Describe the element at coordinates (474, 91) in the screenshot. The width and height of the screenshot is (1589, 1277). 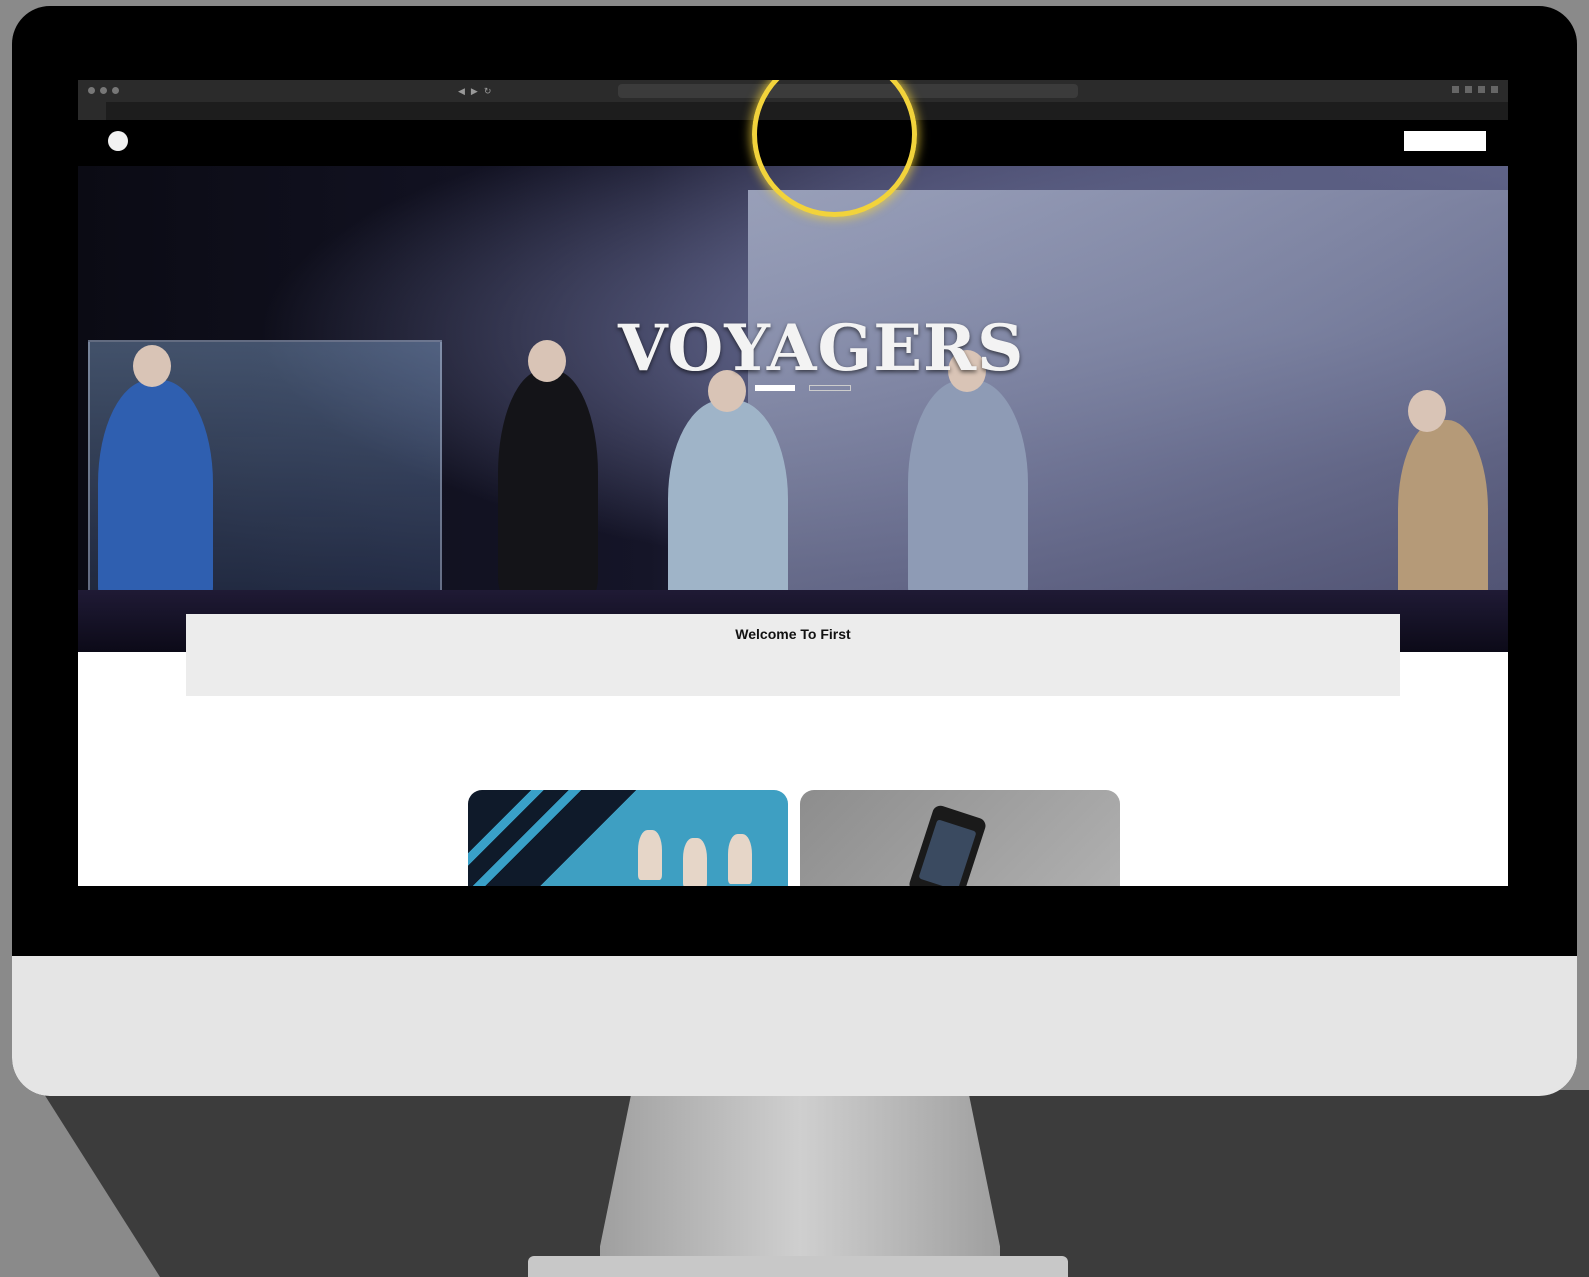
I see `browser-nav-controls: ◀ ▶ ↻` at that location.